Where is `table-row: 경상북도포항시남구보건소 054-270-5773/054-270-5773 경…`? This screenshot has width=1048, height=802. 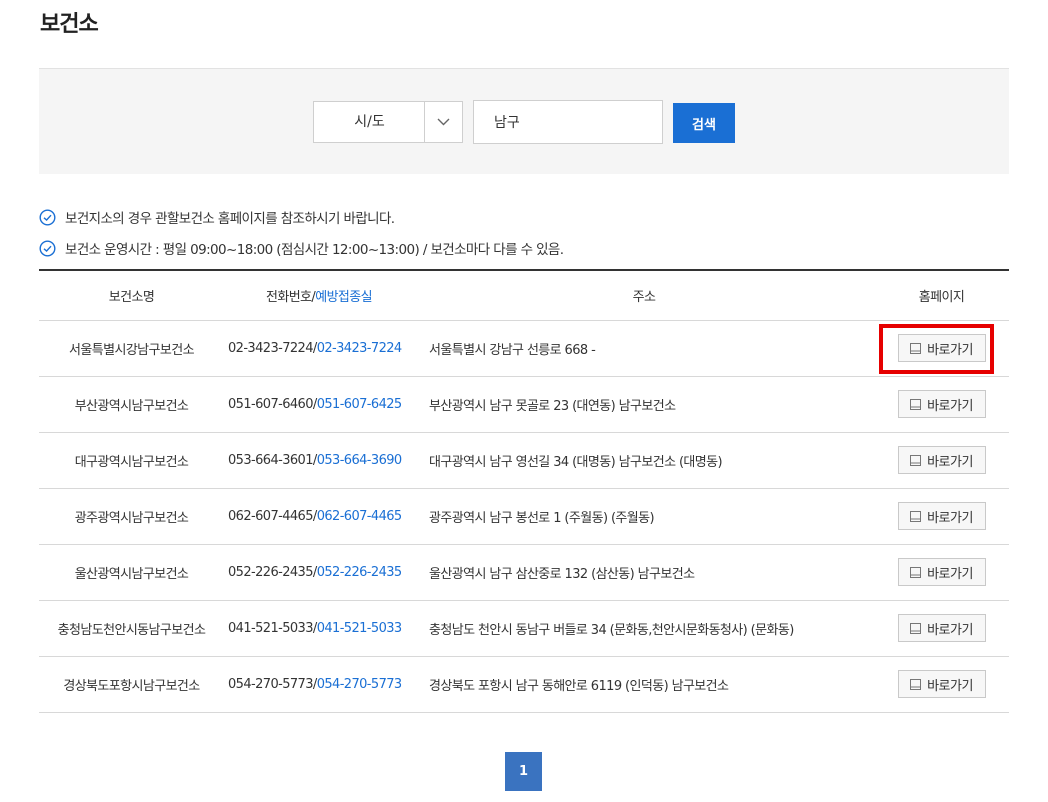
table-row: 경상북도포항시남구보건소 054-270-5773/054-270-5773 경… is located at coordinates (524, 684).